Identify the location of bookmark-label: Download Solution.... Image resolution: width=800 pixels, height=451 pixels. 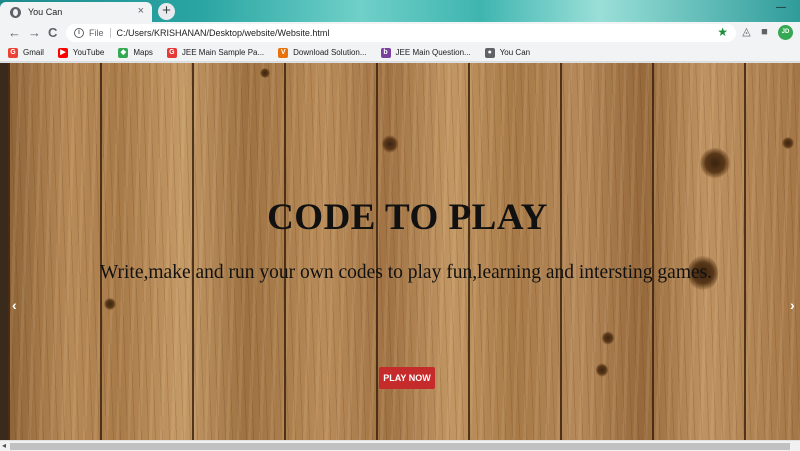
(330, 52).